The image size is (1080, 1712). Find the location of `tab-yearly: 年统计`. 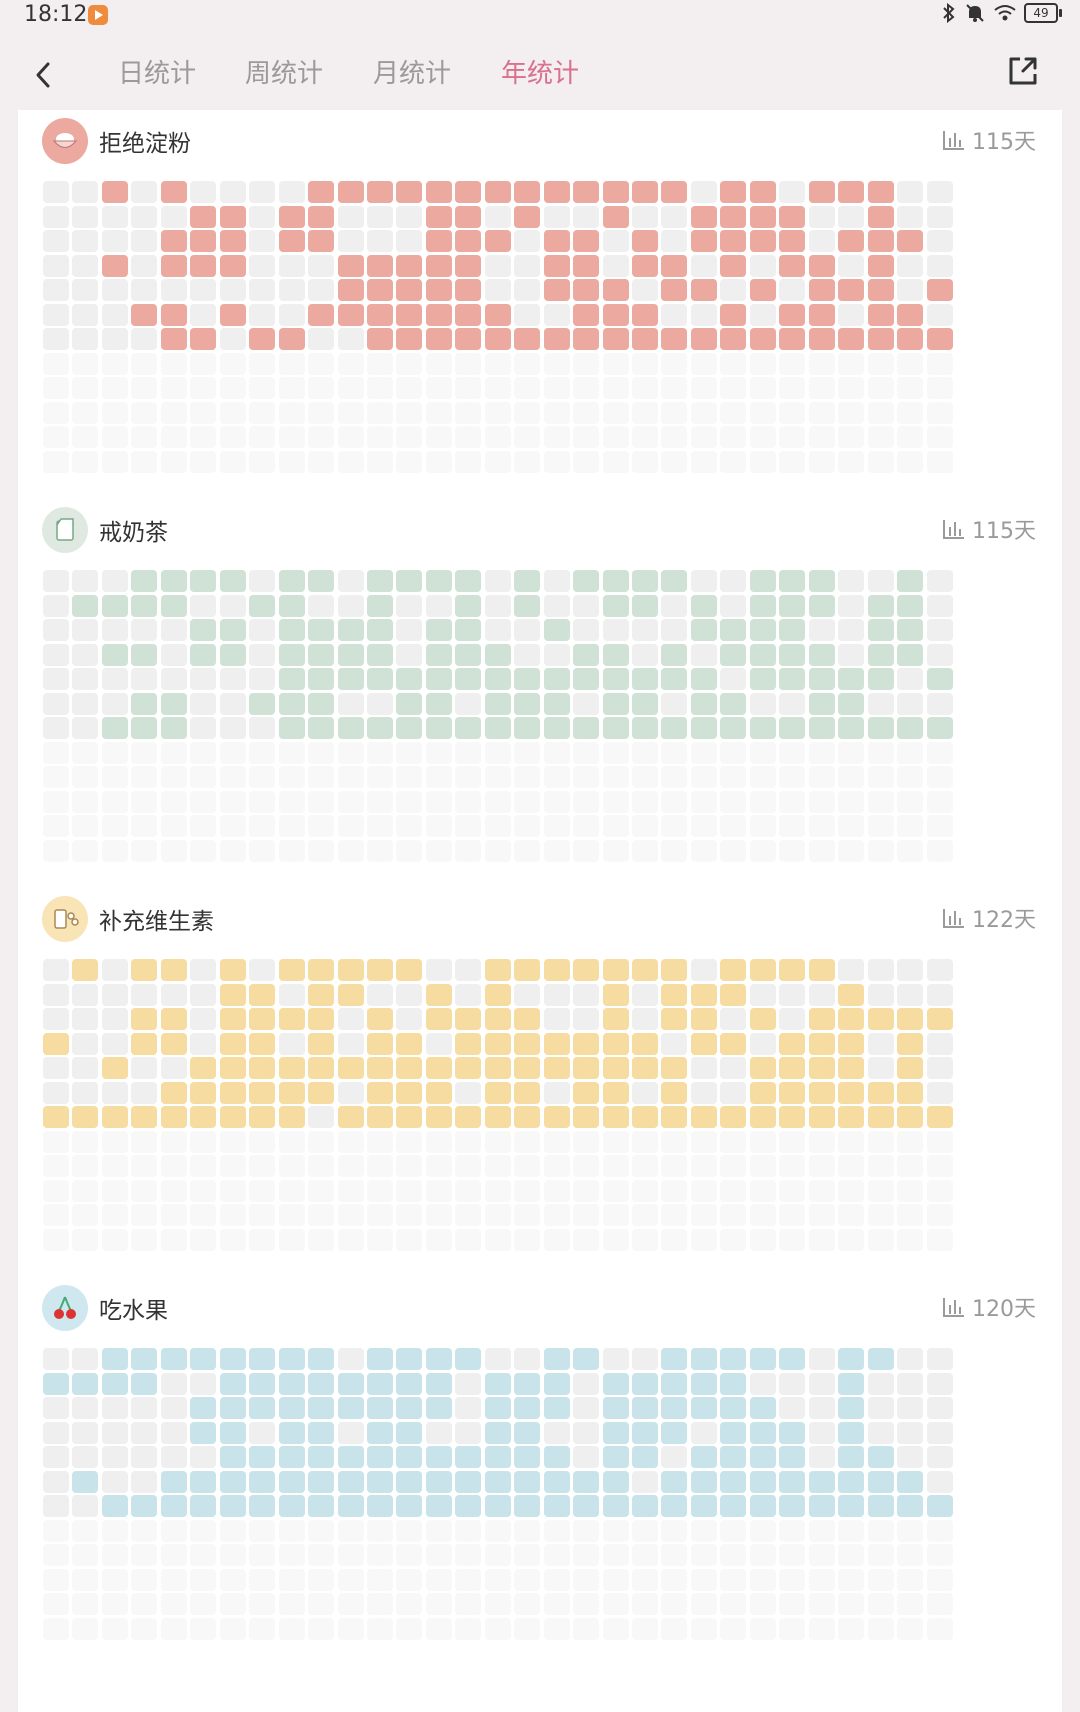

tab-yearly: 年统计 is located at coordinates (540, 74).